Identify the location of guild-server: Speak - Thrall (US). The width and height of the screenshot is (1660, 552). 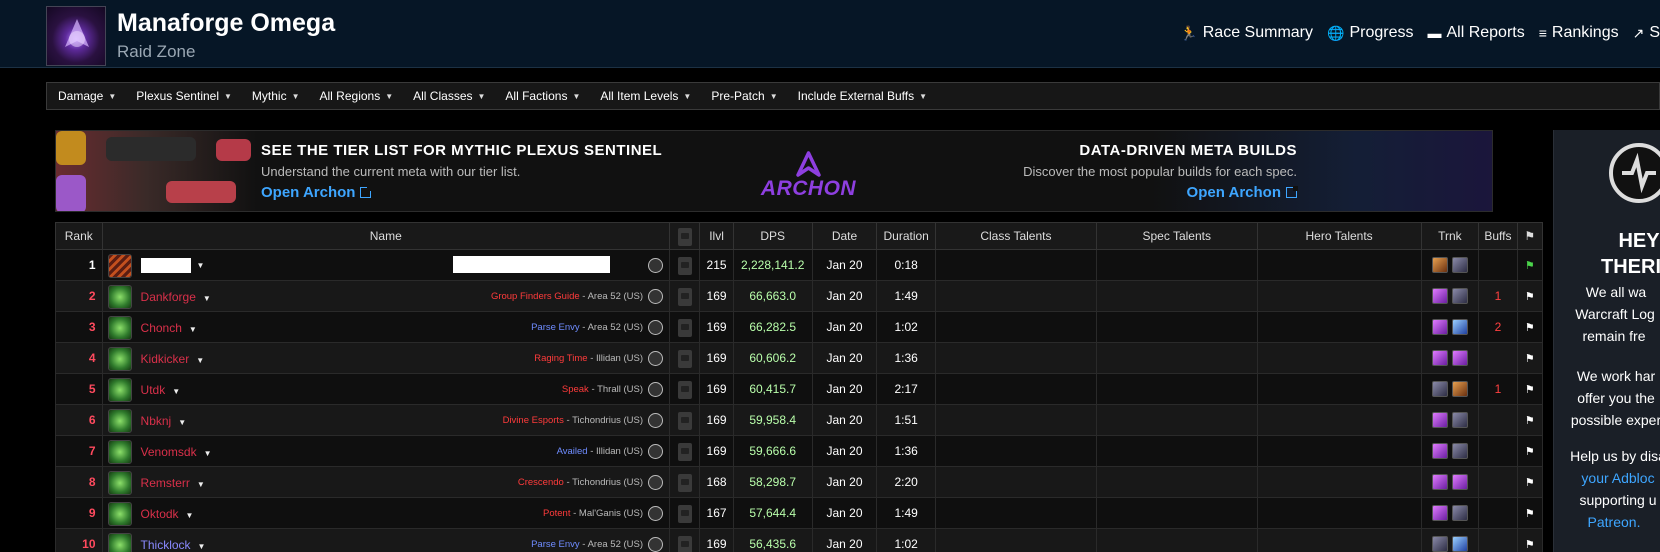
(602, 389).